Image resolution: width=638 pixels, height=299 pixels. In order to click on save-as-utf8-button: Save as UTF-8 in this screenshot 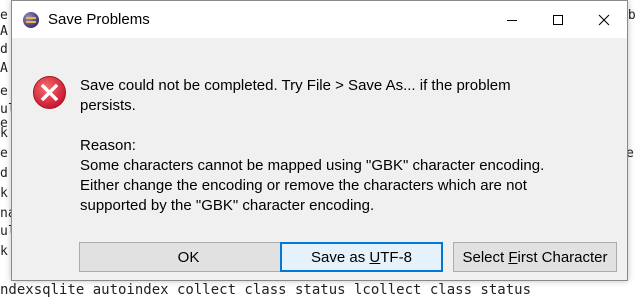, I will do `click(361, 257)`.